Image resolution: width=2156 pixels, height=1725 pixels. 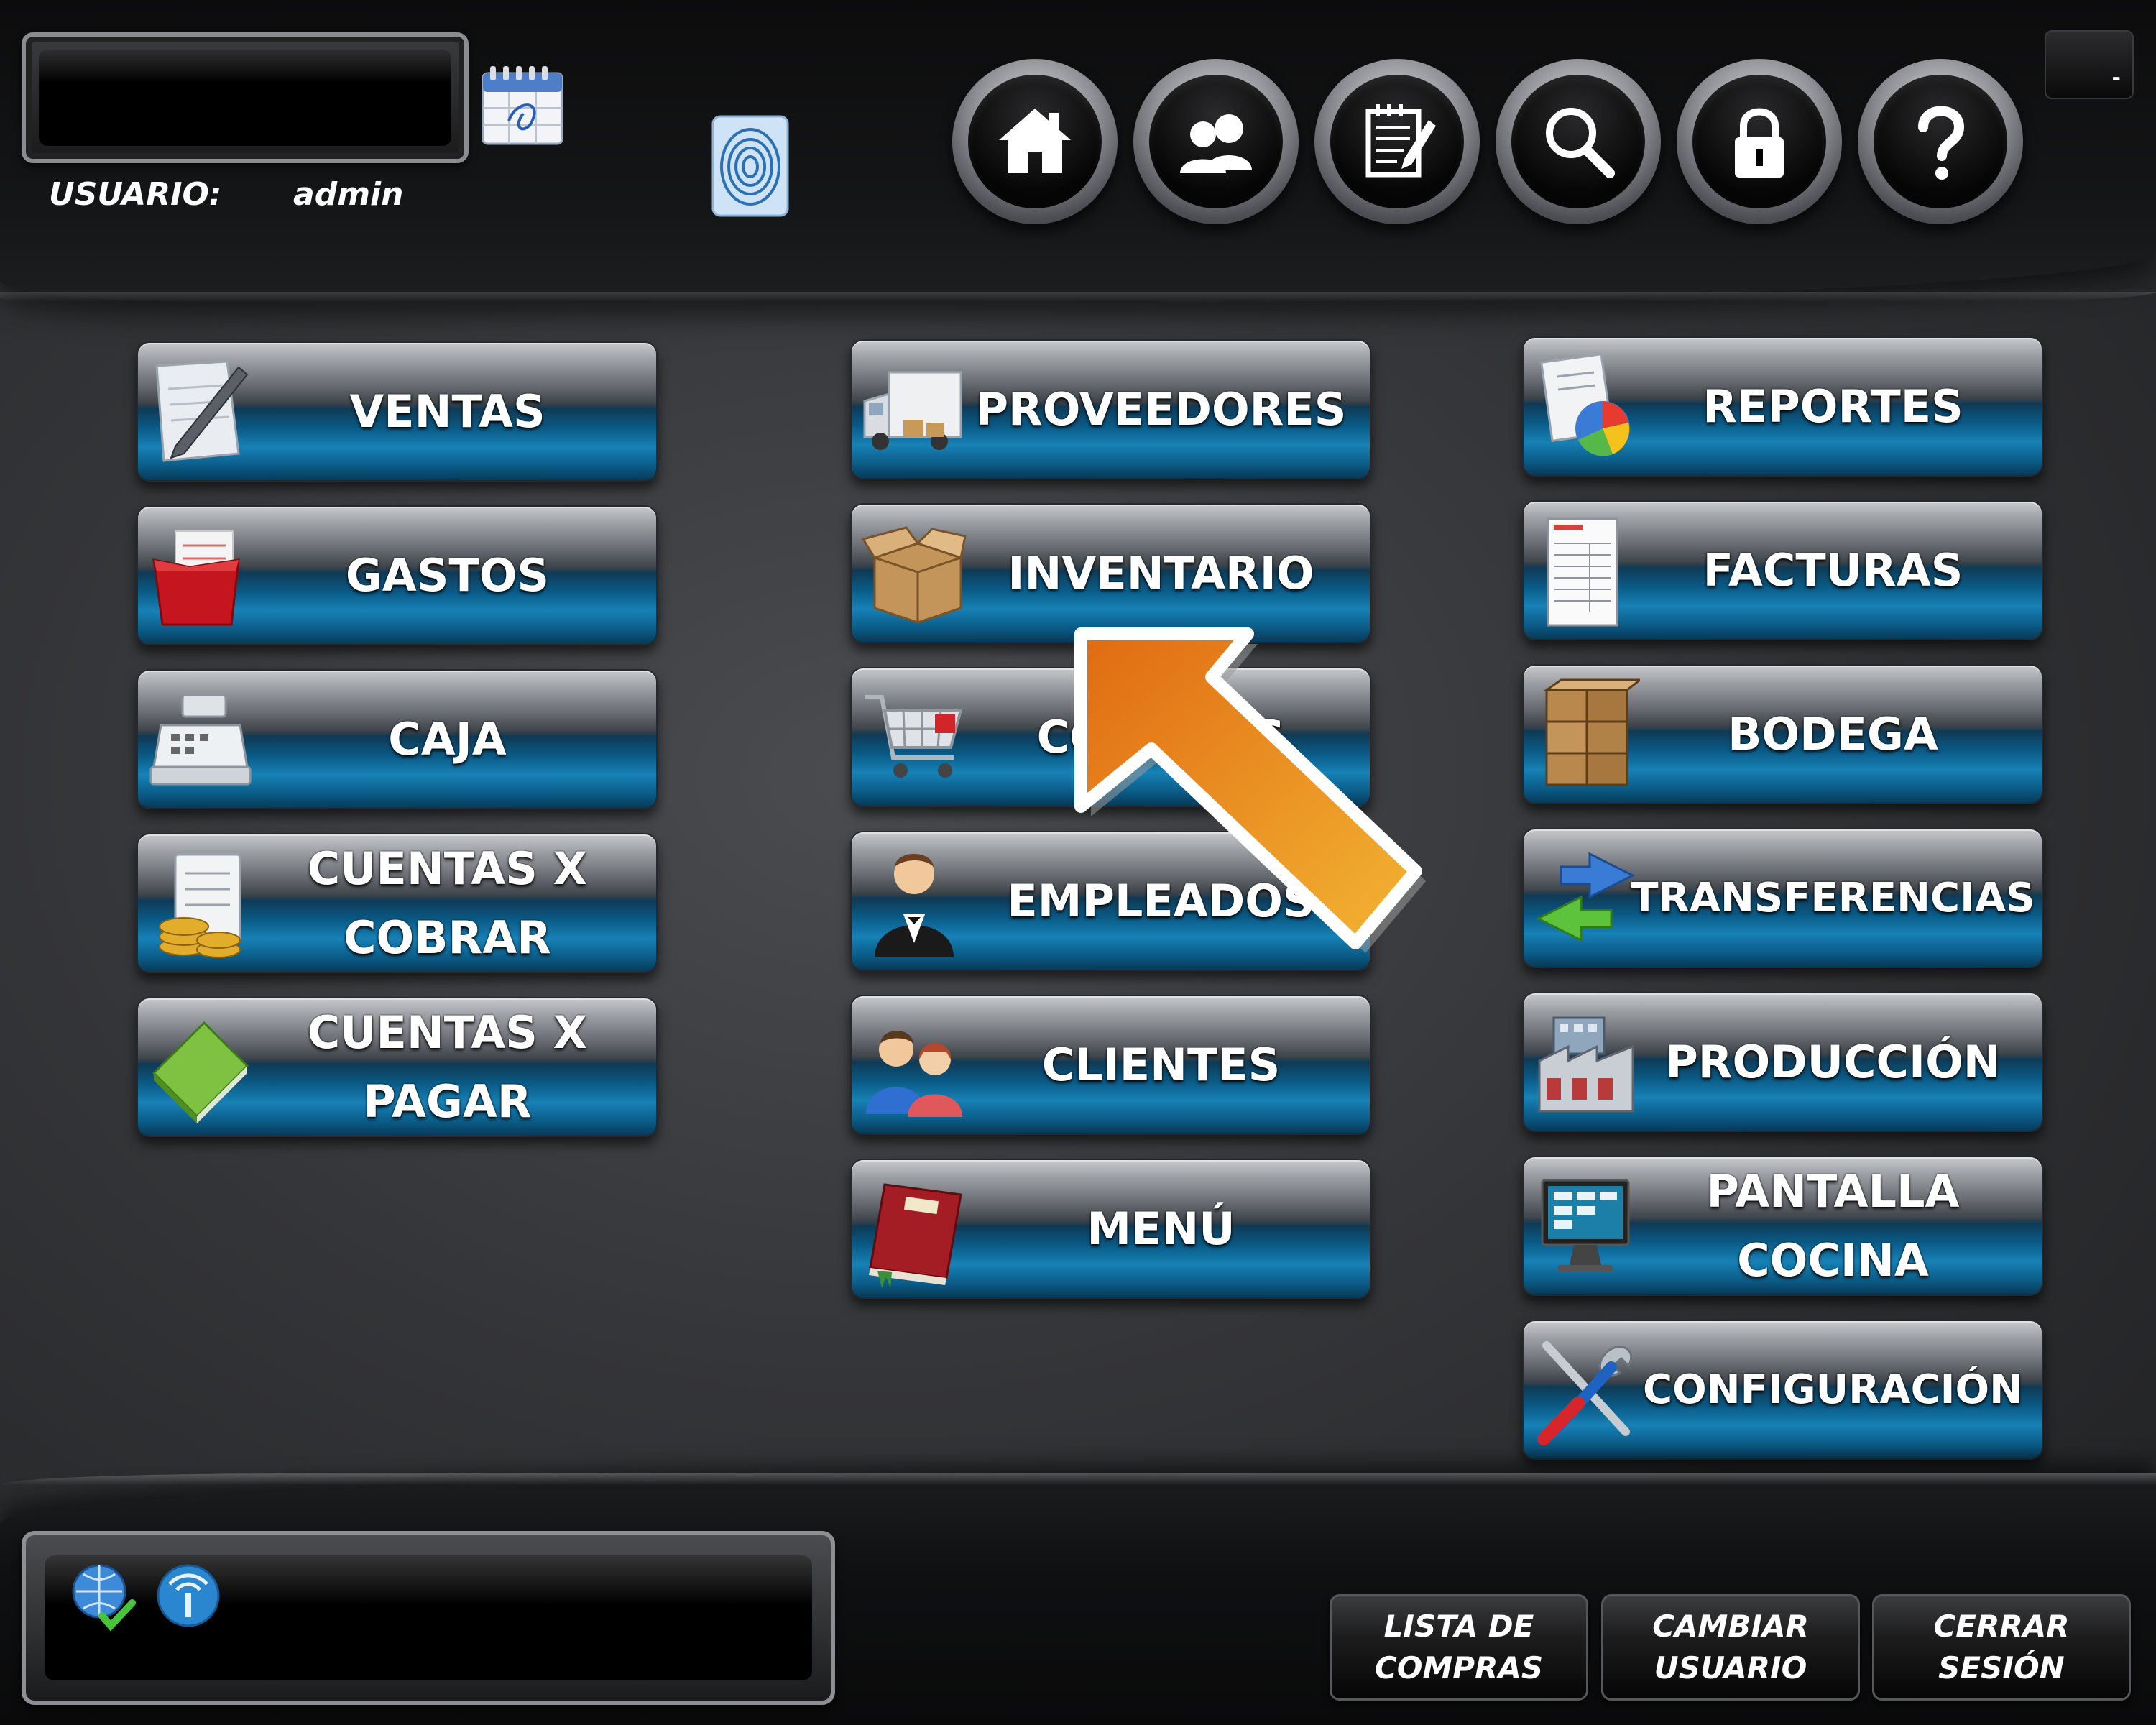 I want to click on menu-cuentas-cobrar-button: CUENTAS X COBRAR, so click(x=397, y=903).